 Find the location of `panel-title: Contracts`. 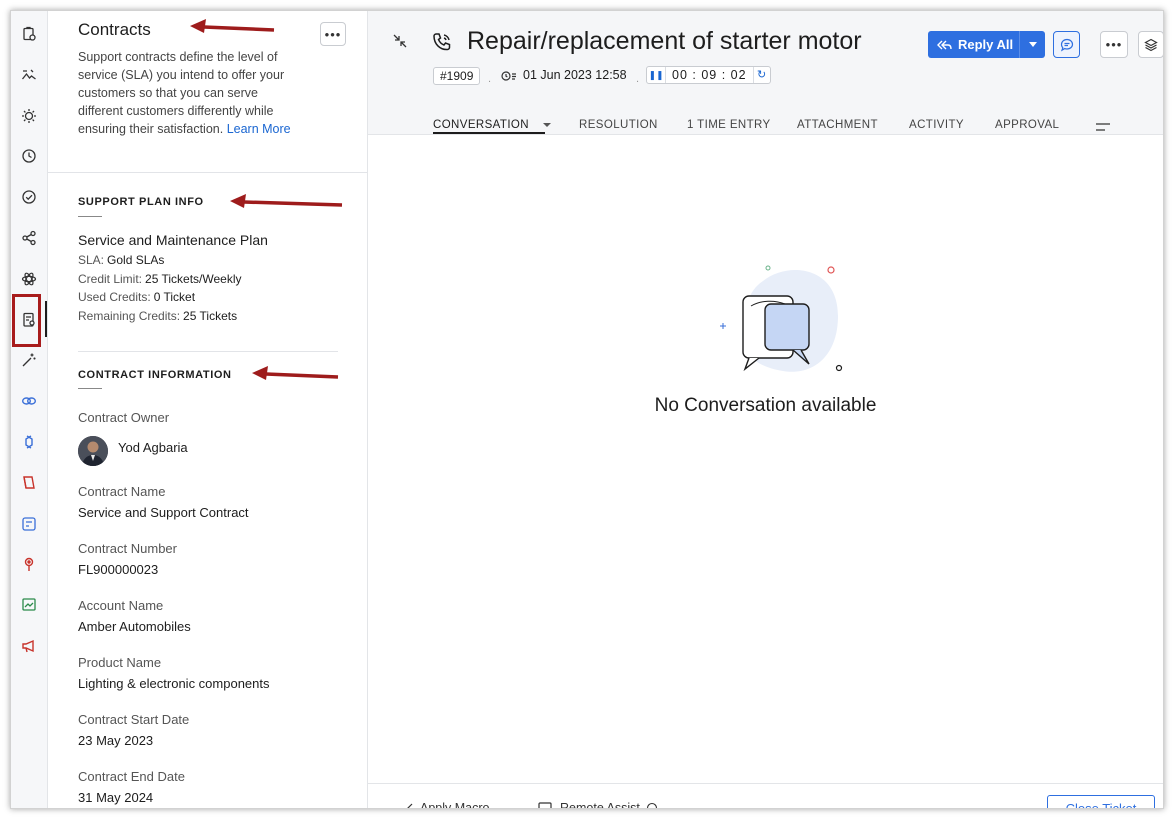

panel-title: Contracts is located at coordinates (114, 29).